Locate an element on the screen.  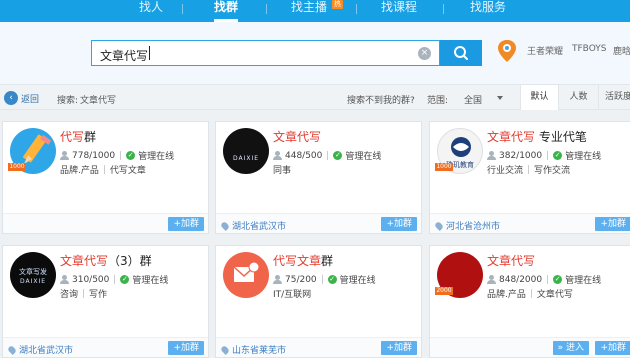
group-name-highlight: 文章代写 is located at coordinates (511, 261).